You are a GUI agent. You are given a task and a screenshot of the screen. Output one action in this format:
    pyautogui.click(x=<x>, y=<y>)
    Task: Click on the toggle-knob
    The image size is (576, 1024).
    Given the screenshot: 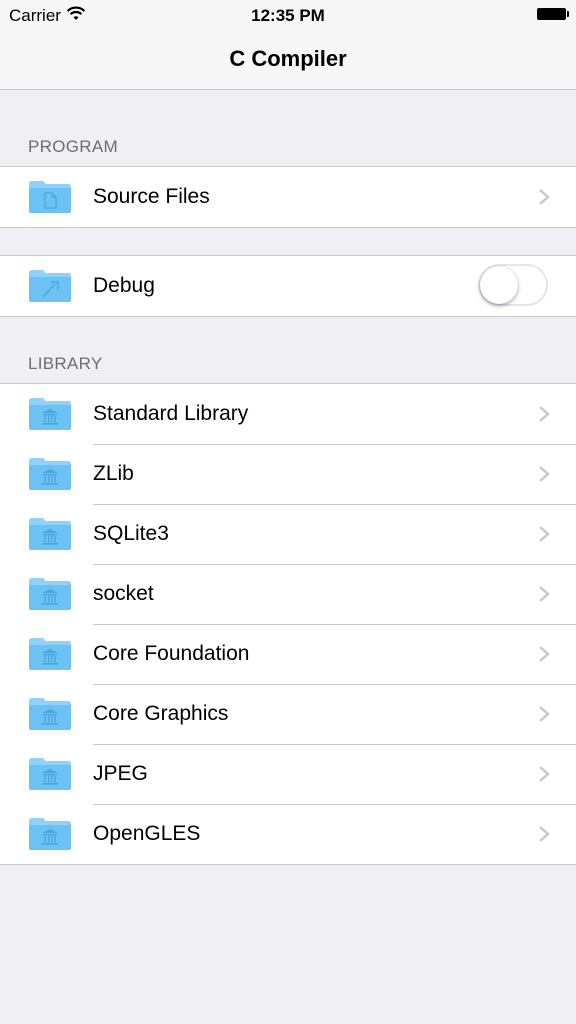 What is the action you would take?
    pyautogui.click(x=499, y=285)
    